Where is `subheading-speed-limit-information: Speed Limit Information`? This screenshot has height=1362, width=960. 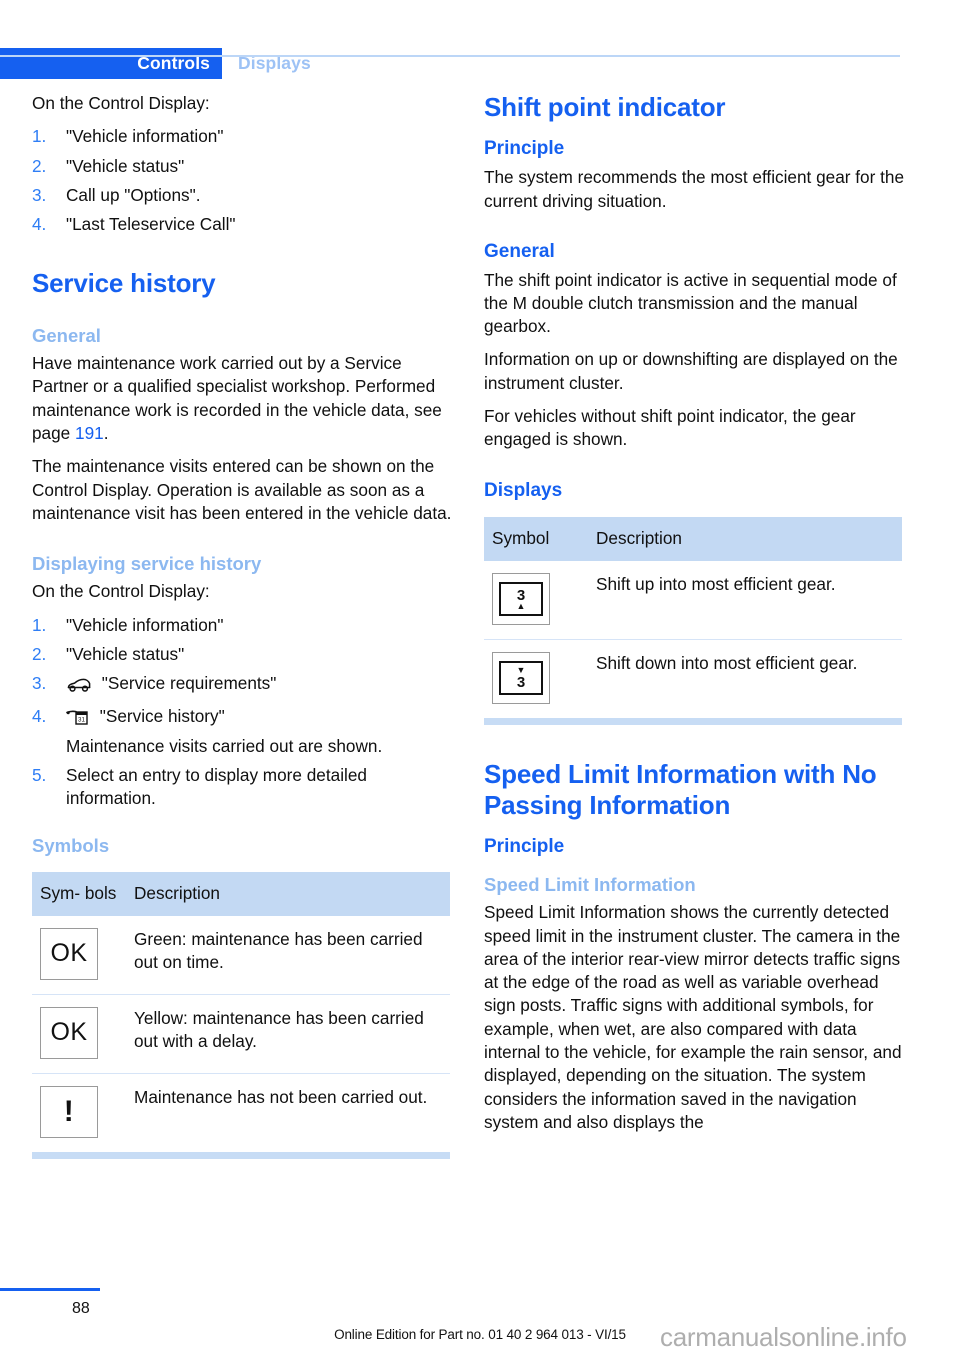 subheading-speed-limit-information: Speed Limit Information is located at coordinates (590, 885).